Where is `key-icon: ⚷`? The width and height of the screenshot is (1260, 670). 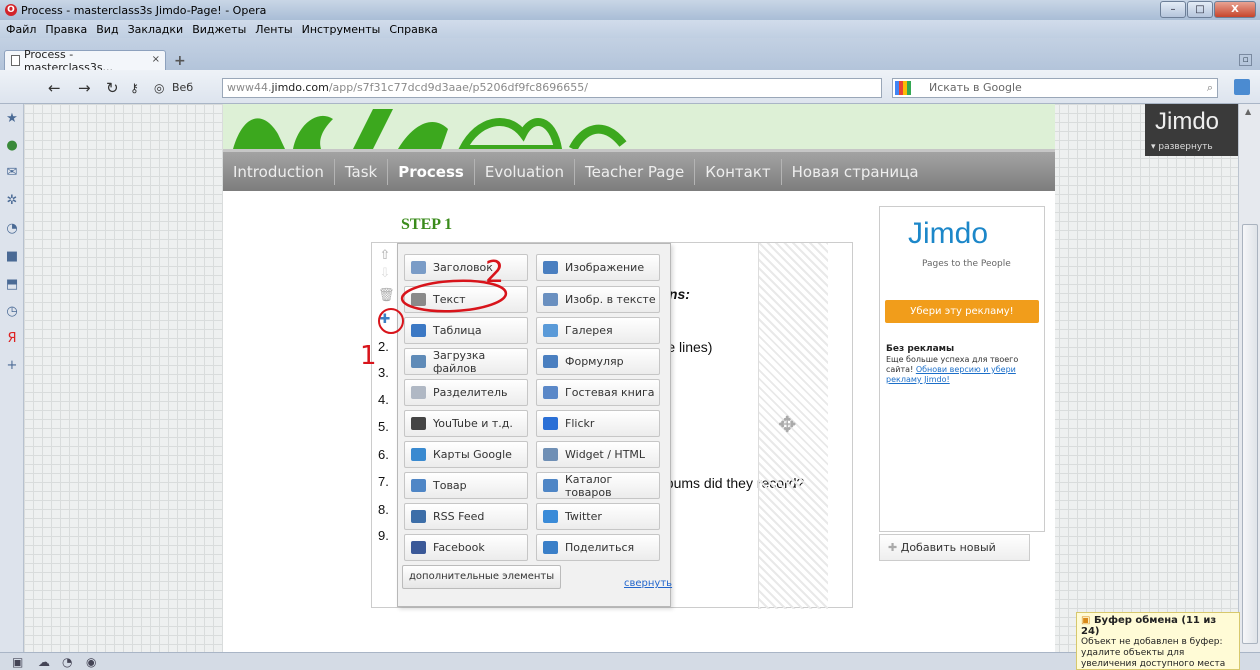 key-icon: ⚷ is located at coordinates (134, 88).